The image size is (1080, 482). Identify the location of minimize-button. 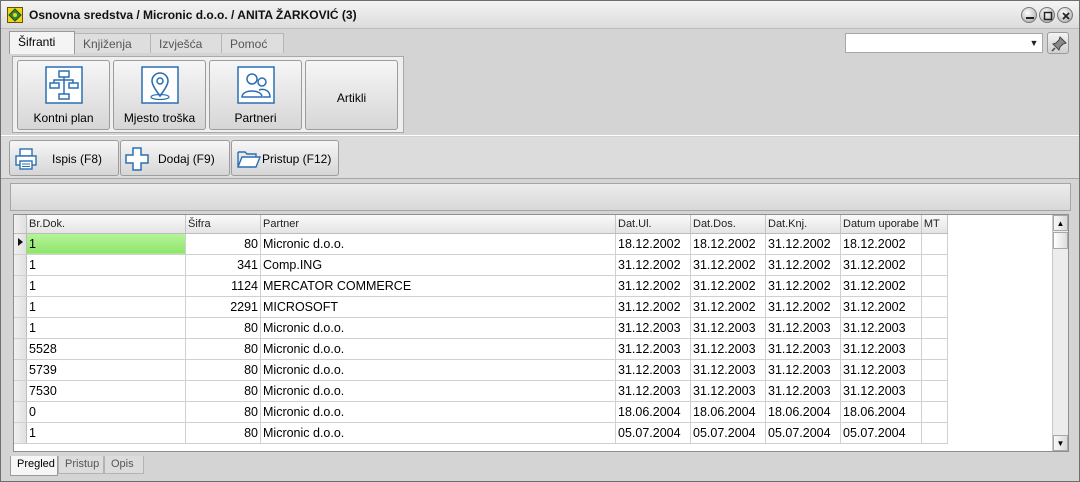
(1029, 15).